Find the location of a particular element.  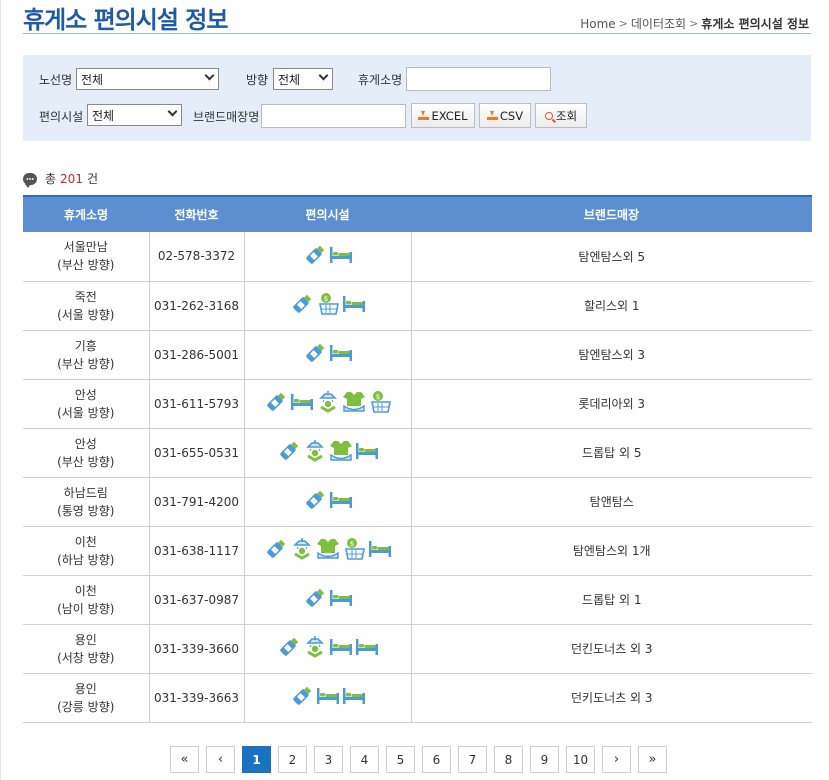

page-10-button: 10 is located at coordinates (580, 759).